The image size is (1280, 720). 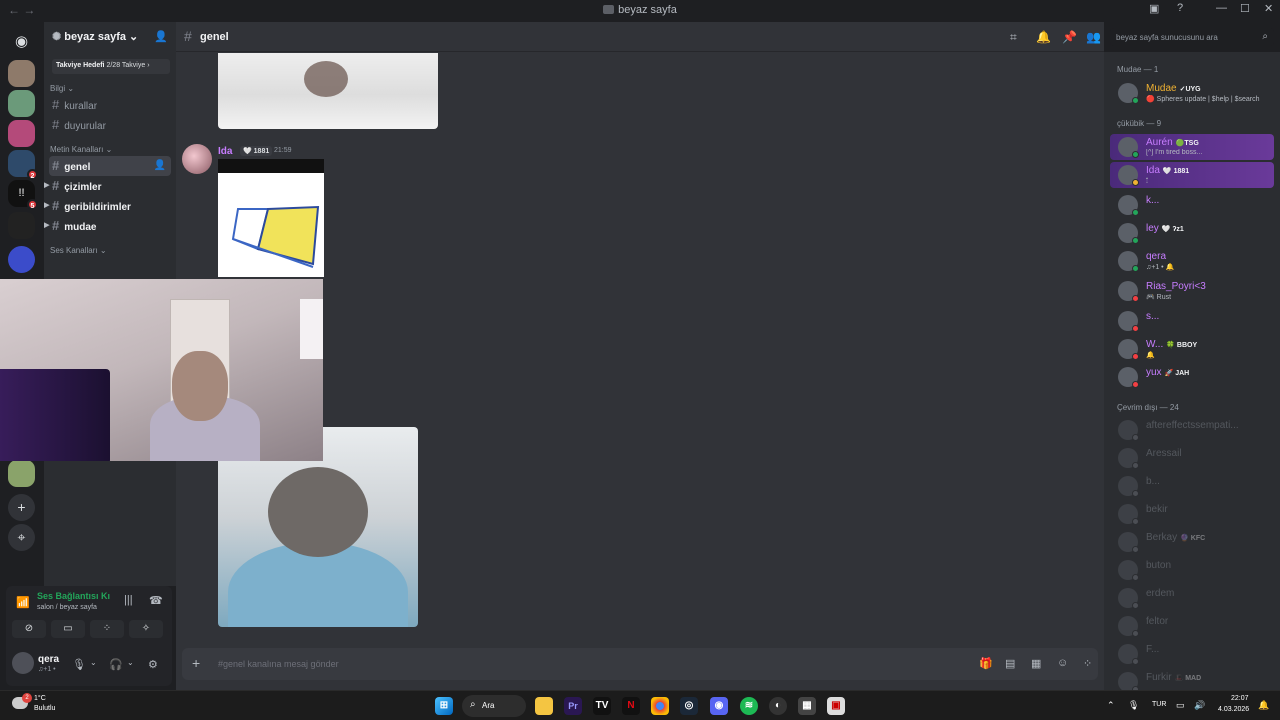 I want to click on discord-icon: ◉, so click(x=719, y=706).